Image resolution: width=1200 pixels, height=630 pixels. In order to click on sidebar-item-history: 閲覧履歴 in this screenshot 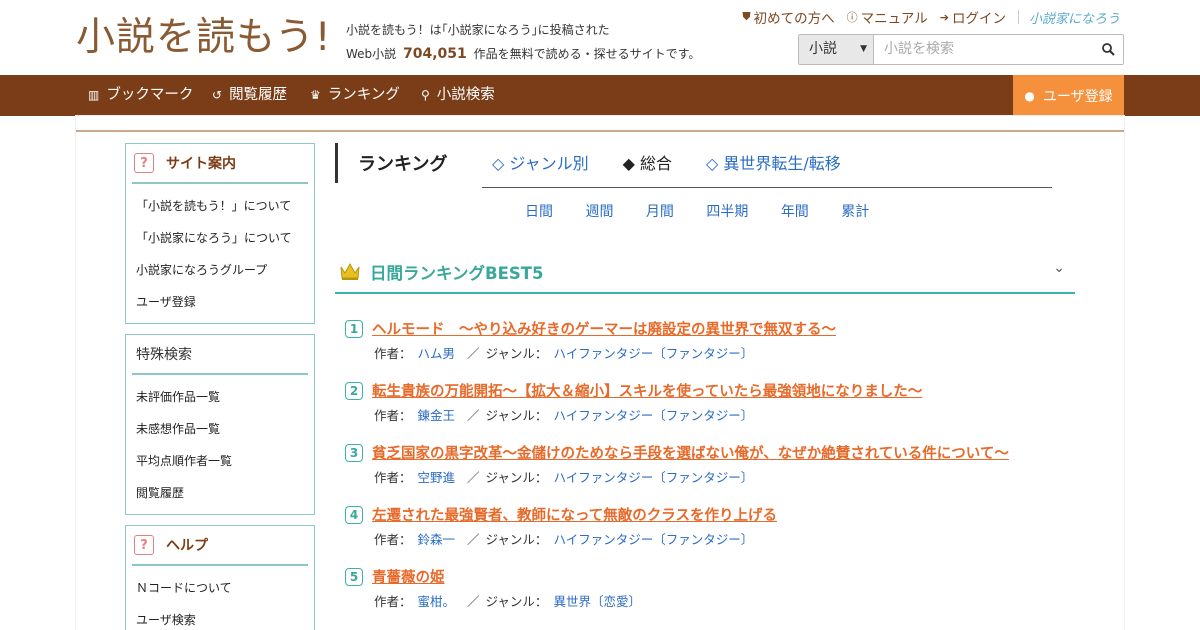, I will do `click(225, 493)`.